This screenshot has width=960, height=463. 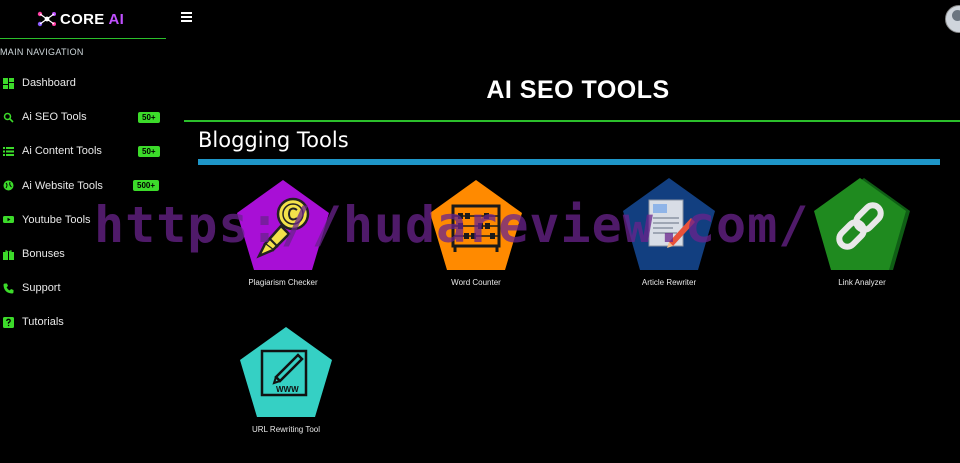 What do you see at coordinates (62, 151) in the screenshot?
I see `sidebar-item-label: Ai Content Tools` at bounding box center [62, 151].